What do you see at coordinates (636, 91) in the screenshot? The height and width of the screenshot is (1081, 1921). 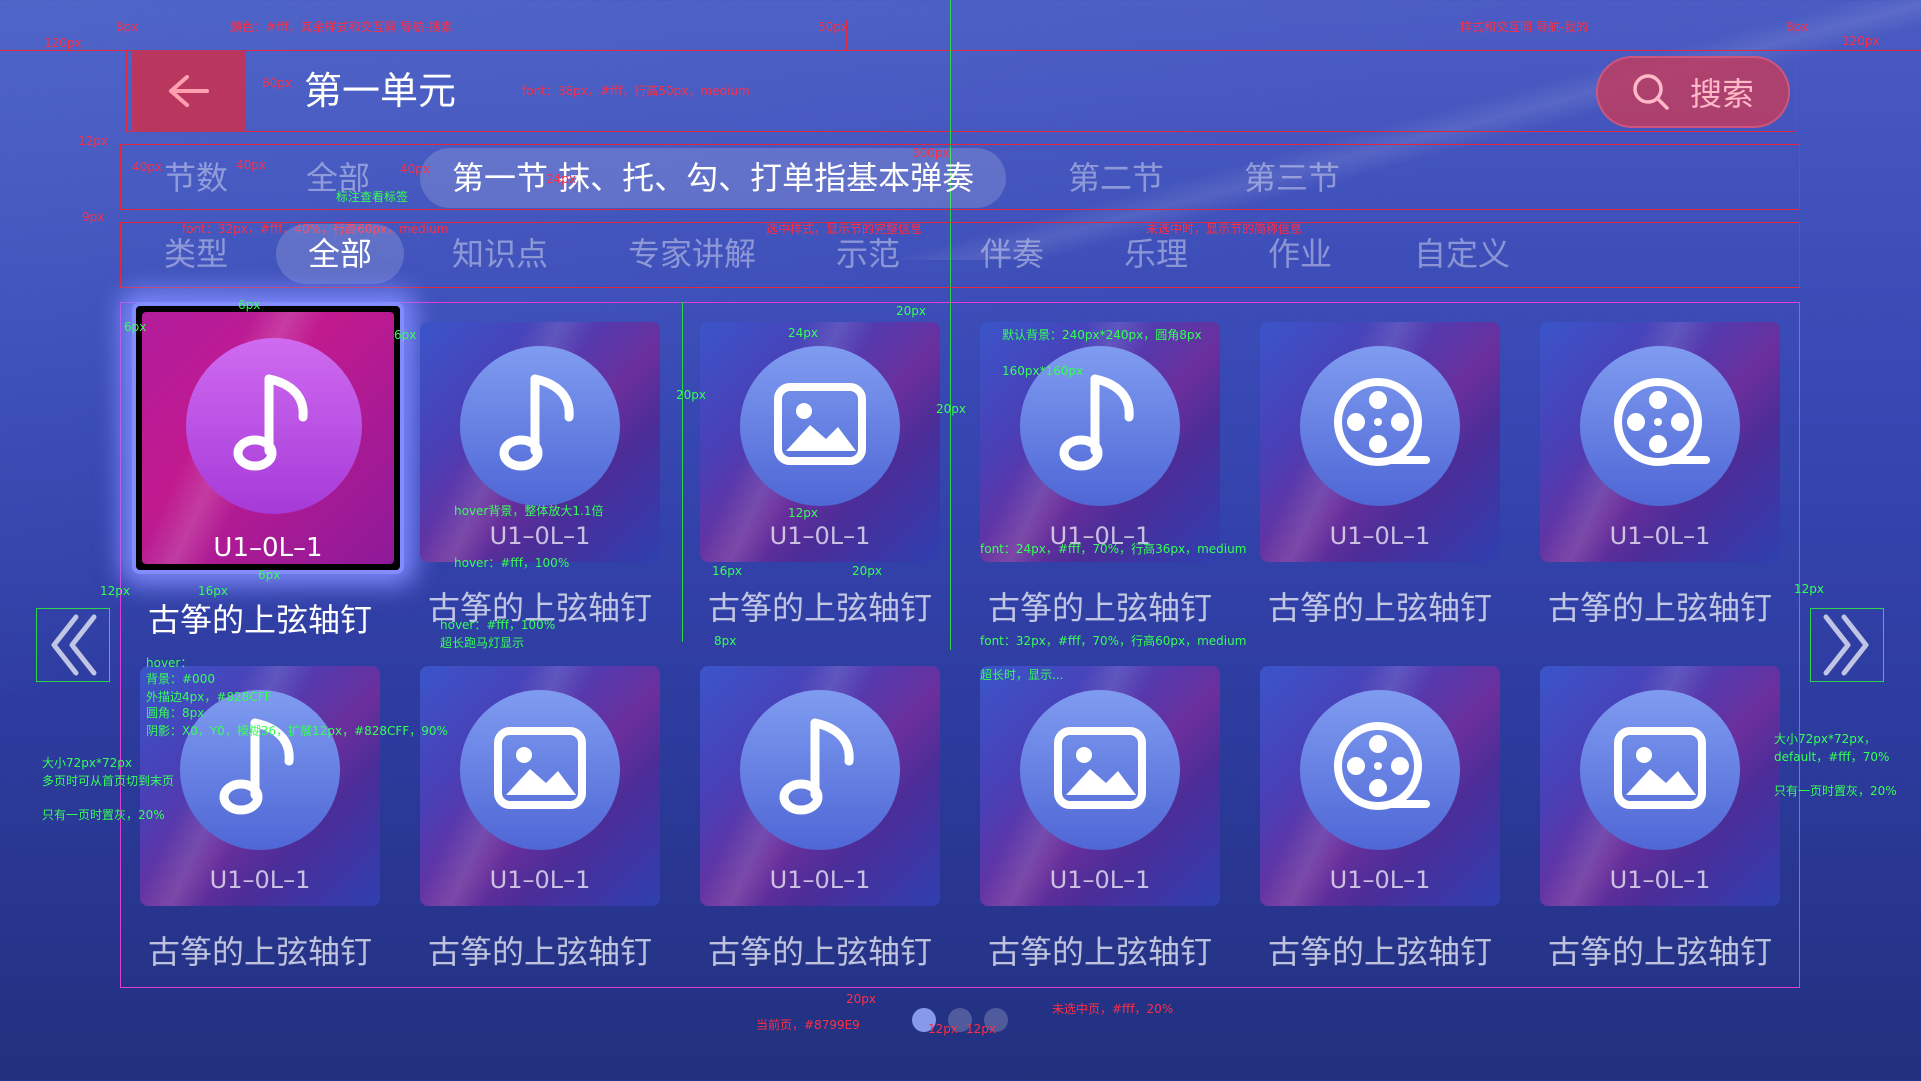 I see `annotation: font：38px，#fff，行高50px，medium` at bounding box center [636, 91].